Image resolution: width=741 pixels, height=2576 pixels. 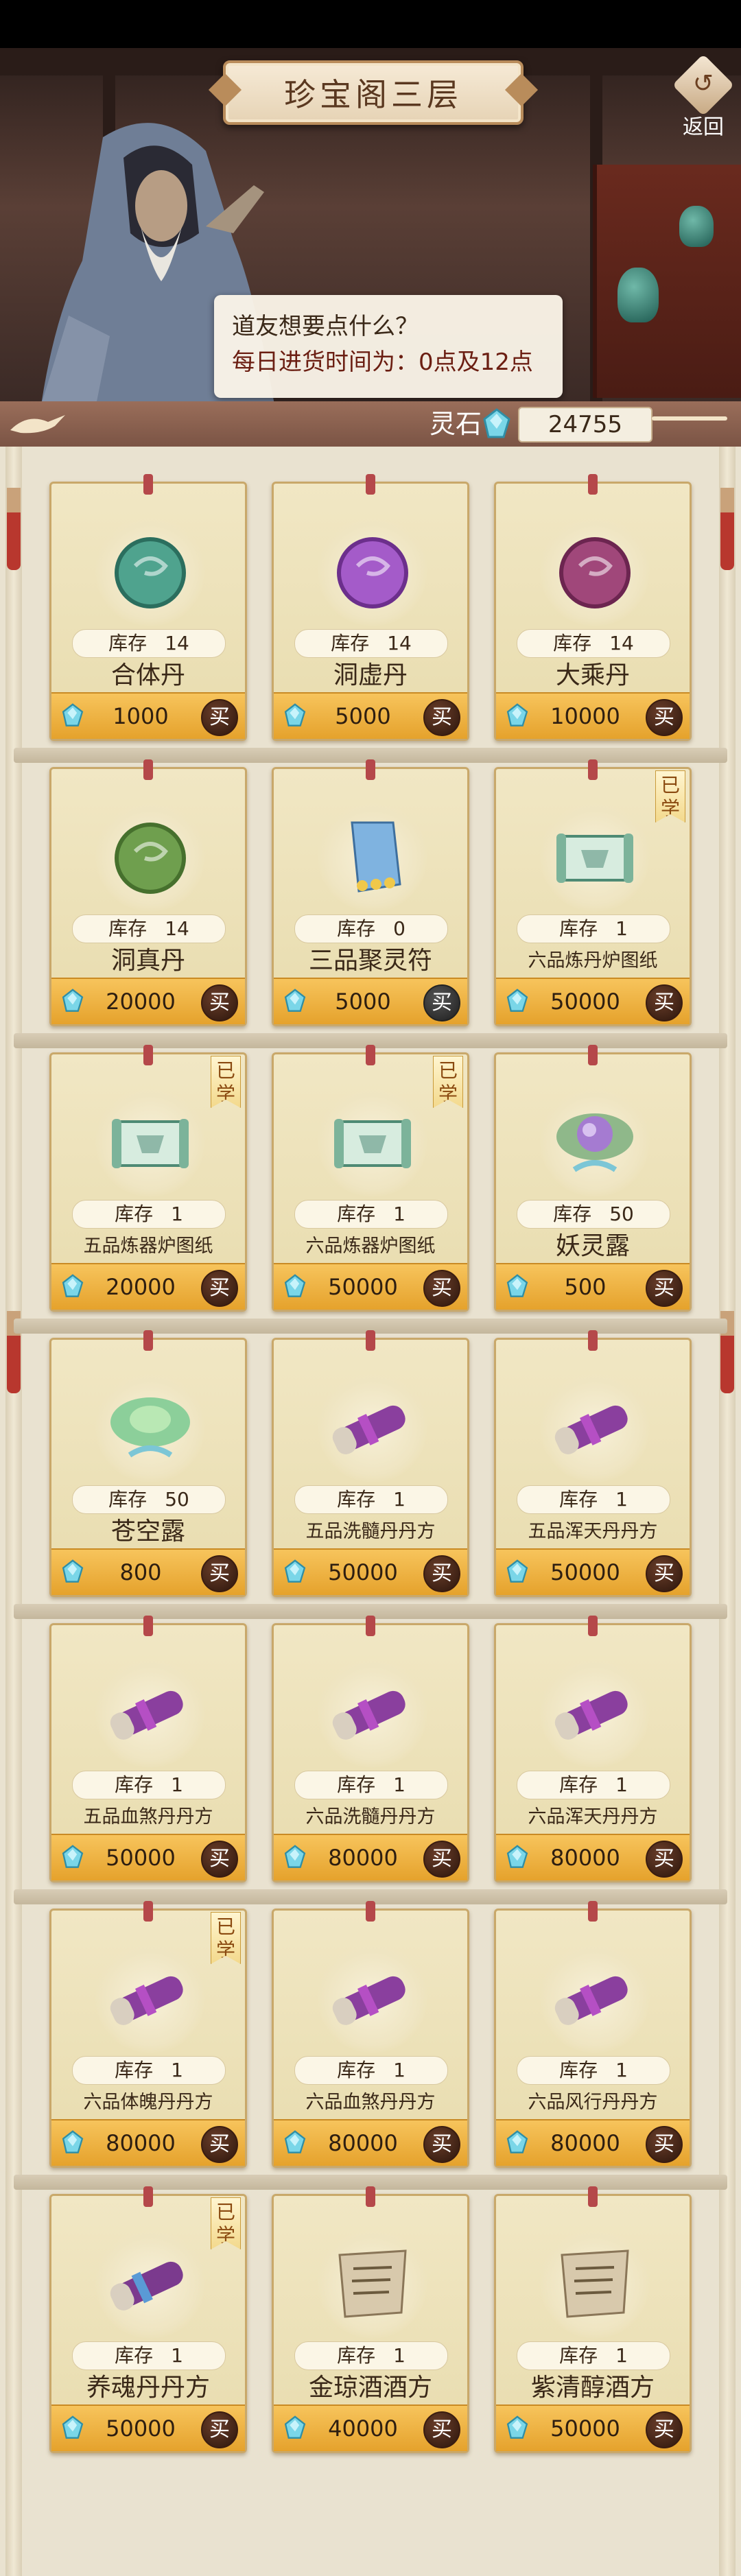 What do you see at coordinates (370, 607) in the screenshot?
I see `shop-item-card: 库存 14 洞虚丹 5000 买` at bounding box center [370, 607].